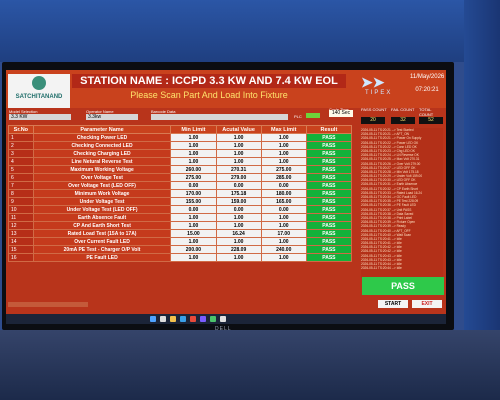  I want to click on fail-count-value: 32, so click(403, 120).